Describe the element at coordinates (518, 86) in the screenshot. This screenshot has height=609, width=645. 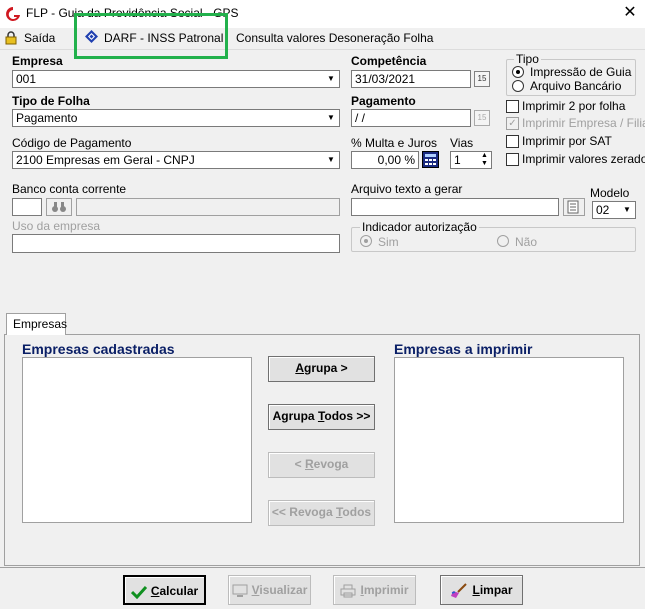
I see `radio-arquivo-bancario` at that location.